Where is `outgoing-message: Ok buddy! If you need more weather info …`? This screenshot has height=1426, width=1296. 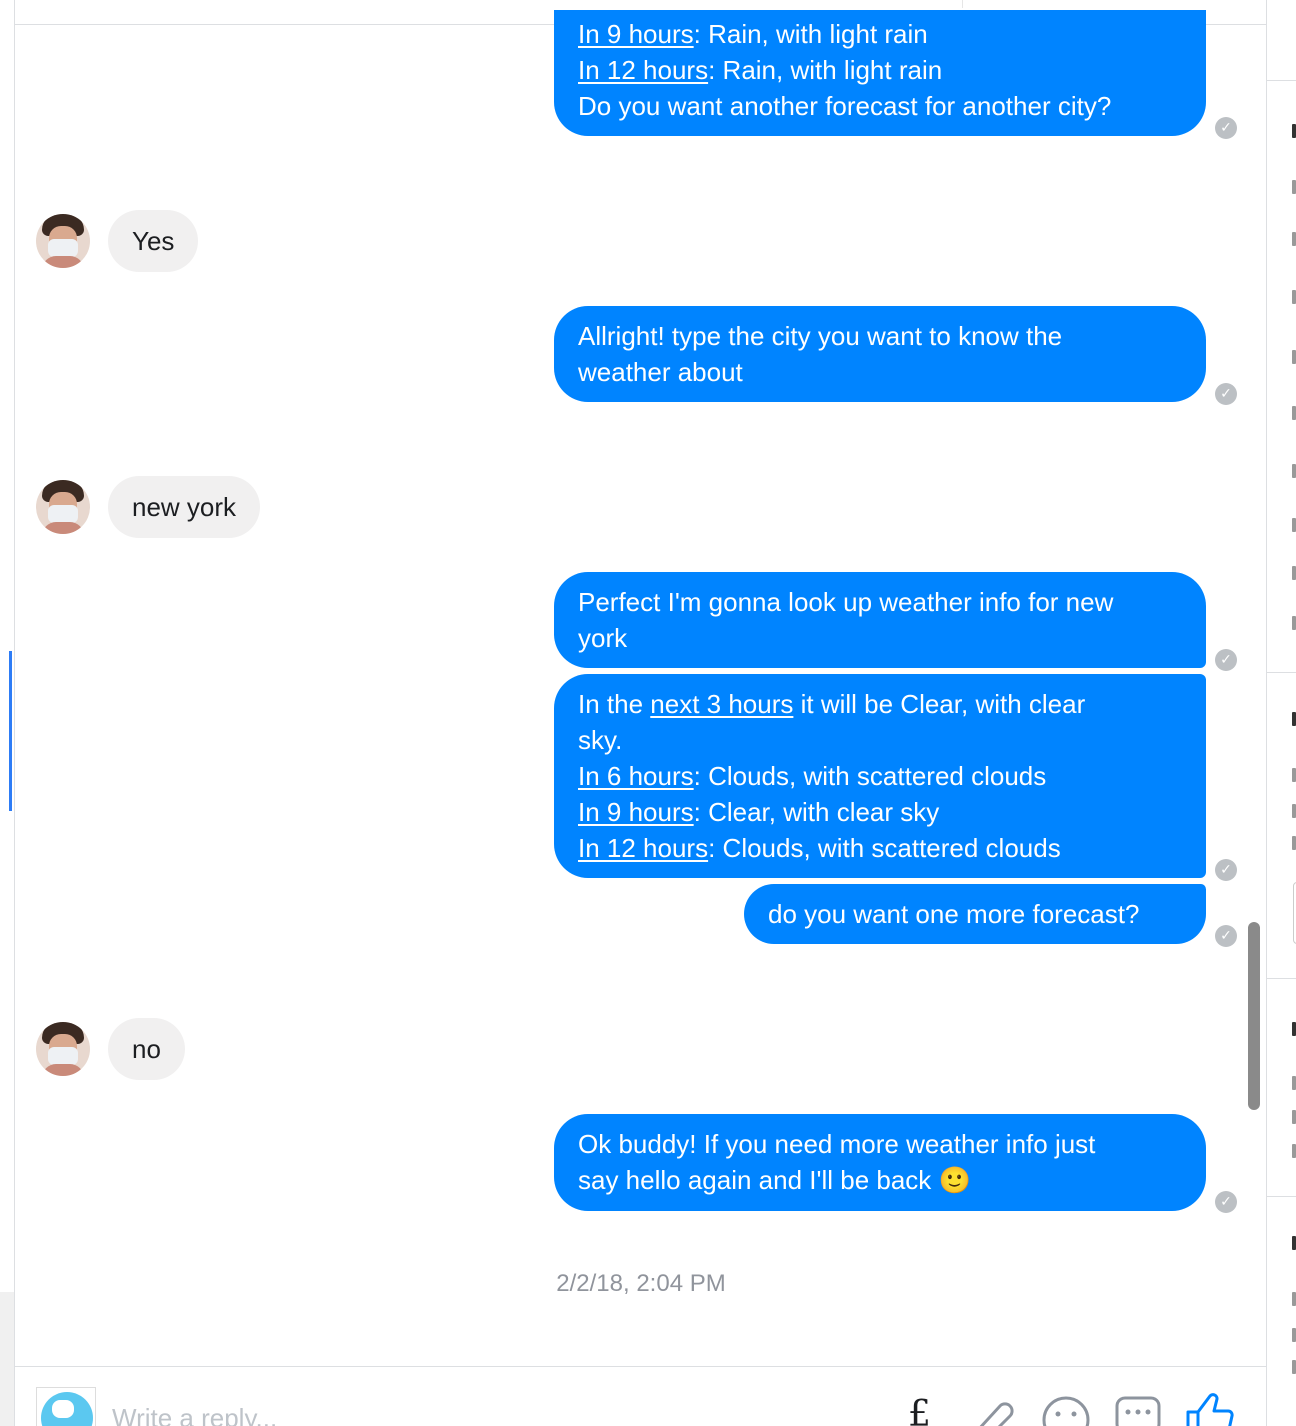 outgoing-message: Ok buddy! If you need more weather info … is located at coordinates (880, 1162).